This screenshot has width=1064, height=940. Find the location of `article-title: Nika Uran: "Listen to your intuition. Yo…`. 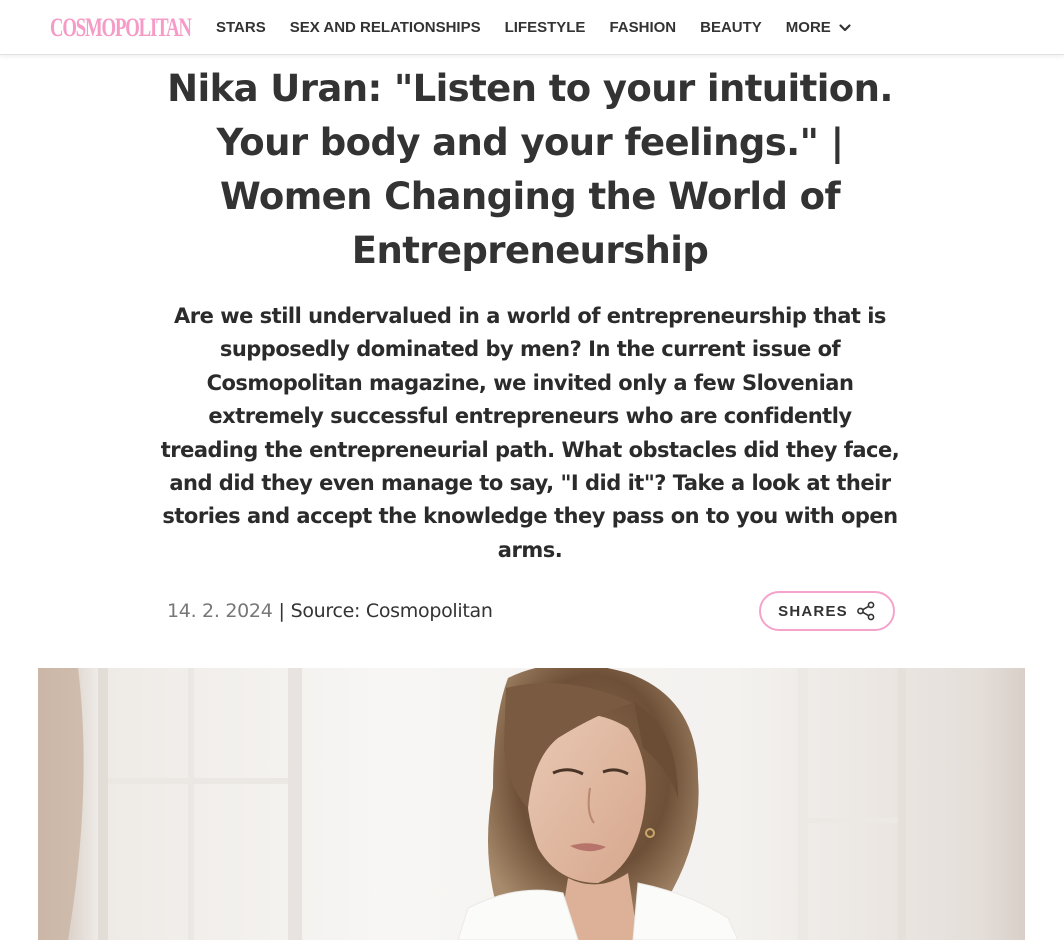

article-title: Nika Uran: "Listen to your intuition. Yo… is located at coordinates (530, 169).